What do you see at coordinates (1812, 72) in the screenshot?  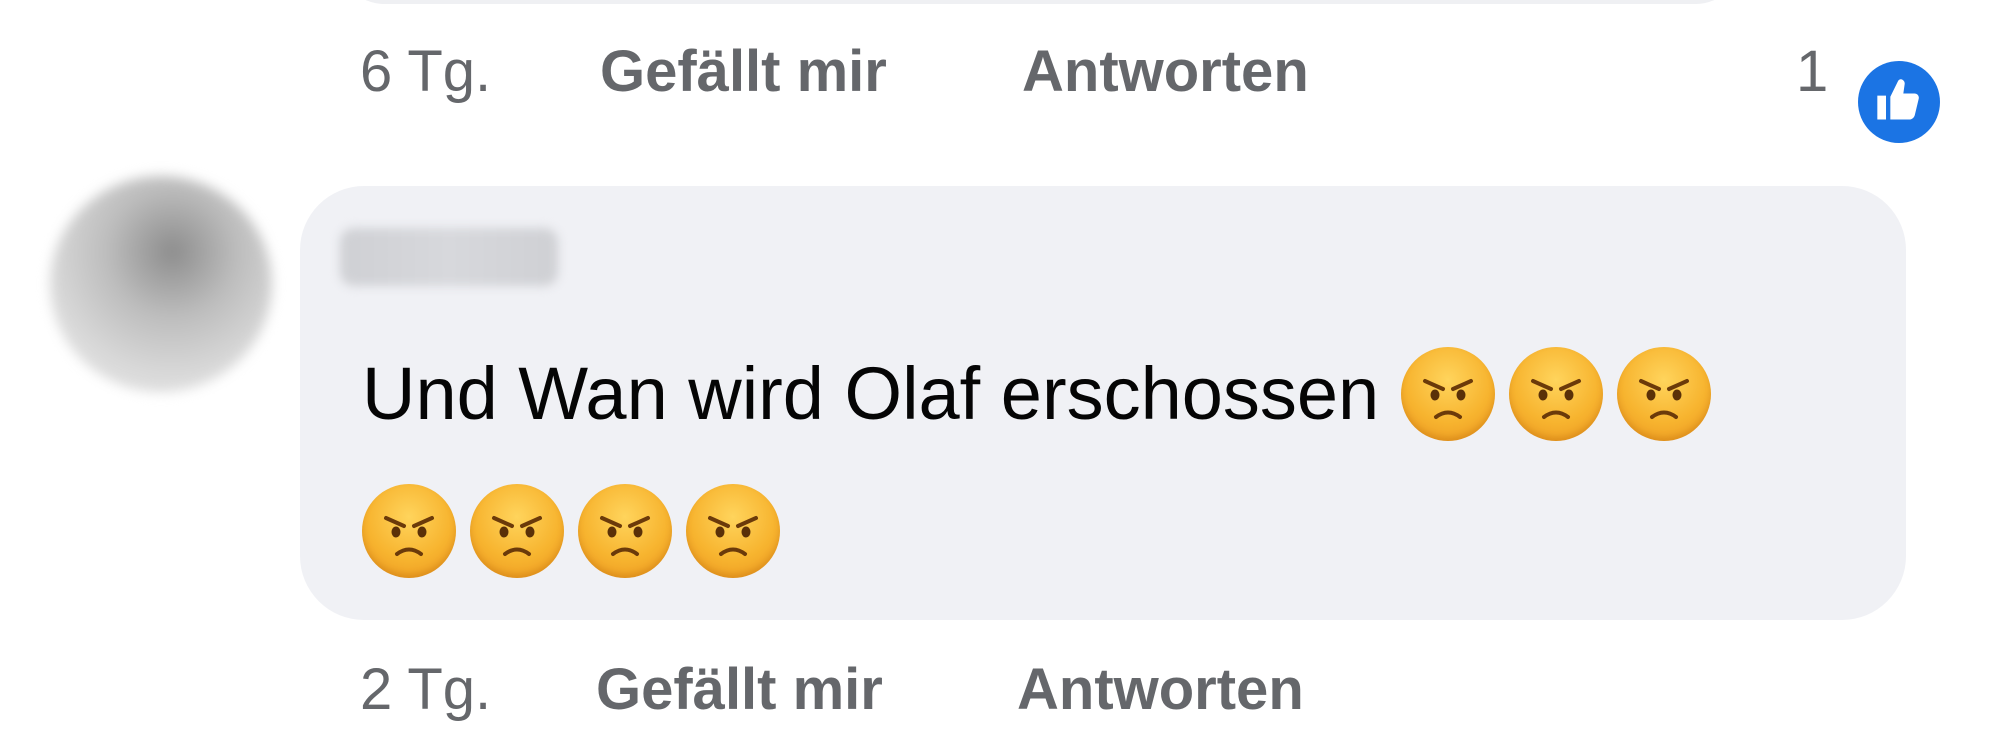 I see `reaction-count: 1` at bounding box center [1812, 72].